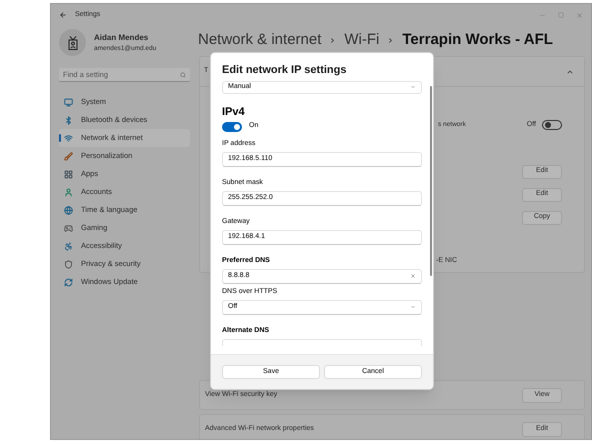 The height and width of the screenshot is (444, 592). I want to click on page-title: Terrapin Works - AFL, so click(477, 40).